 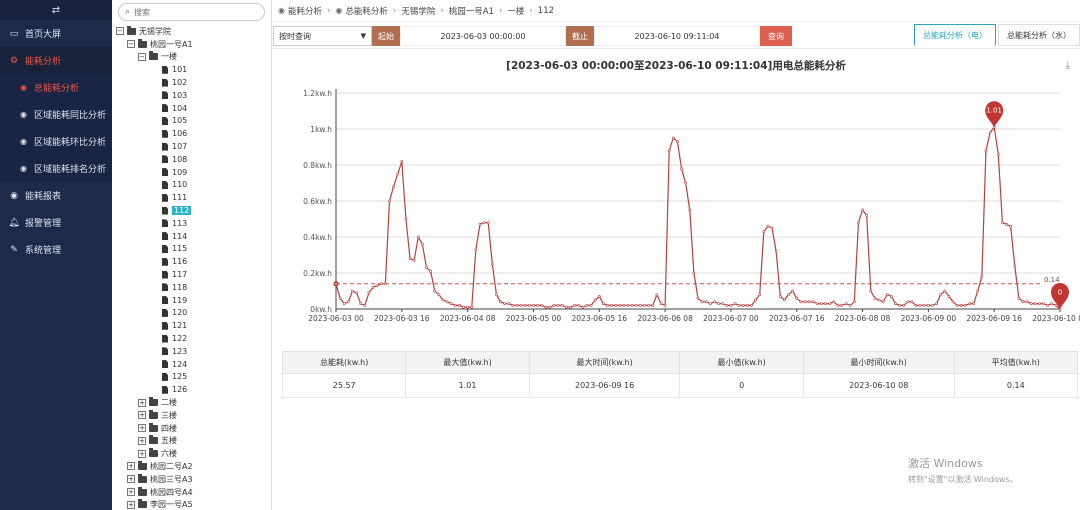 I want to click on tree-node-floor: + 二楼, so click(x=191, y=402).